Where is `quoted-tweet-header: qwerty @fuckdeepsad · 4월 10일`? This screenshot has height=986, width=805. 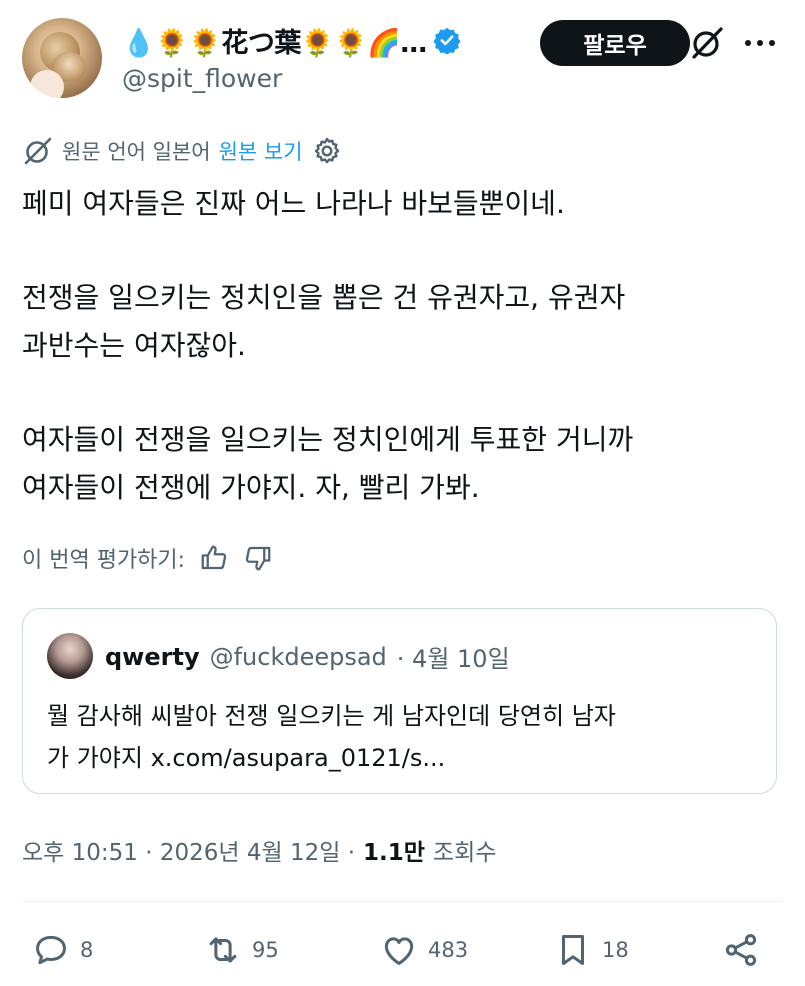 quoted-tweet-header: qwerty @fuckdeepsad · 4월 10일 is located at coordinates (307, 656).